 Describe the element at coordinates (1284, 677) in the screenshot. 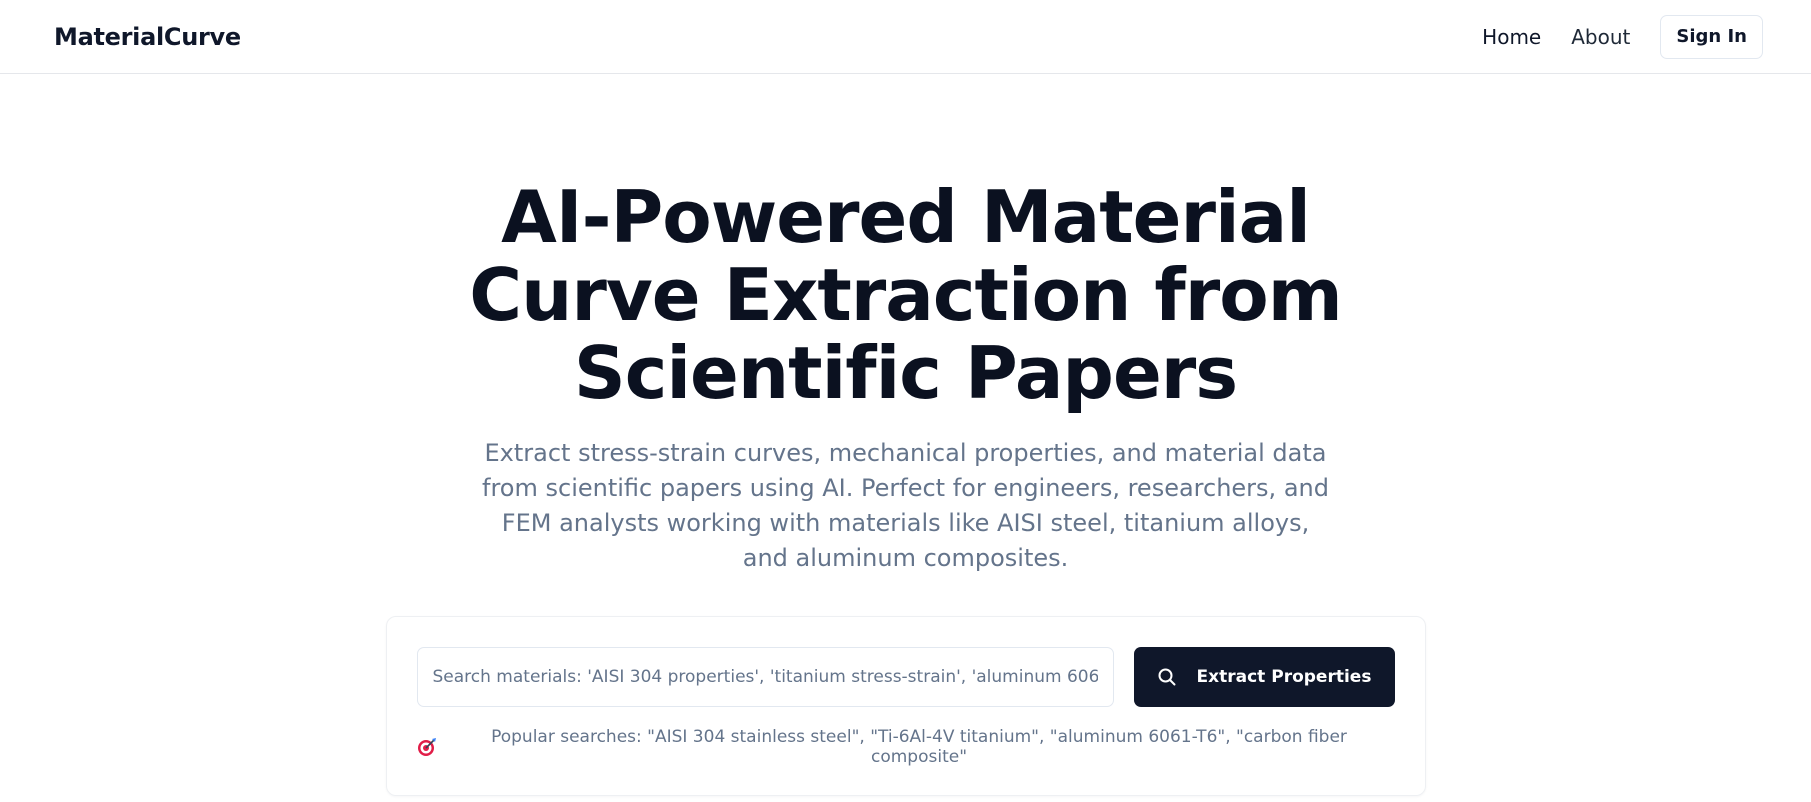

I see `extract-button-label: Extract Properties` at that location.